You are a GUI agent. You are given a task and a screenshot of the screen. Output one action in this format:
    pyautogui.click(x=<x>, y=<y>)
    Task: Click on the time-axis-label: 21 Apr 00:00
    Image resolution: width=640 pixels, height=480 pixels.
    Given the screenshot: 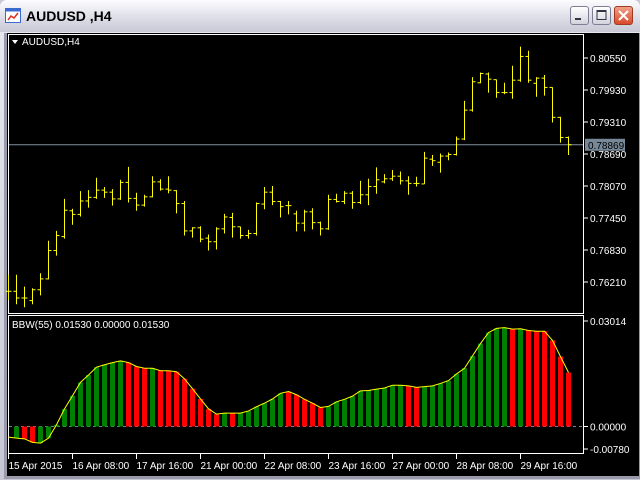 What is the action you would take?
    pyautogui.click(x=229, y=466)
    